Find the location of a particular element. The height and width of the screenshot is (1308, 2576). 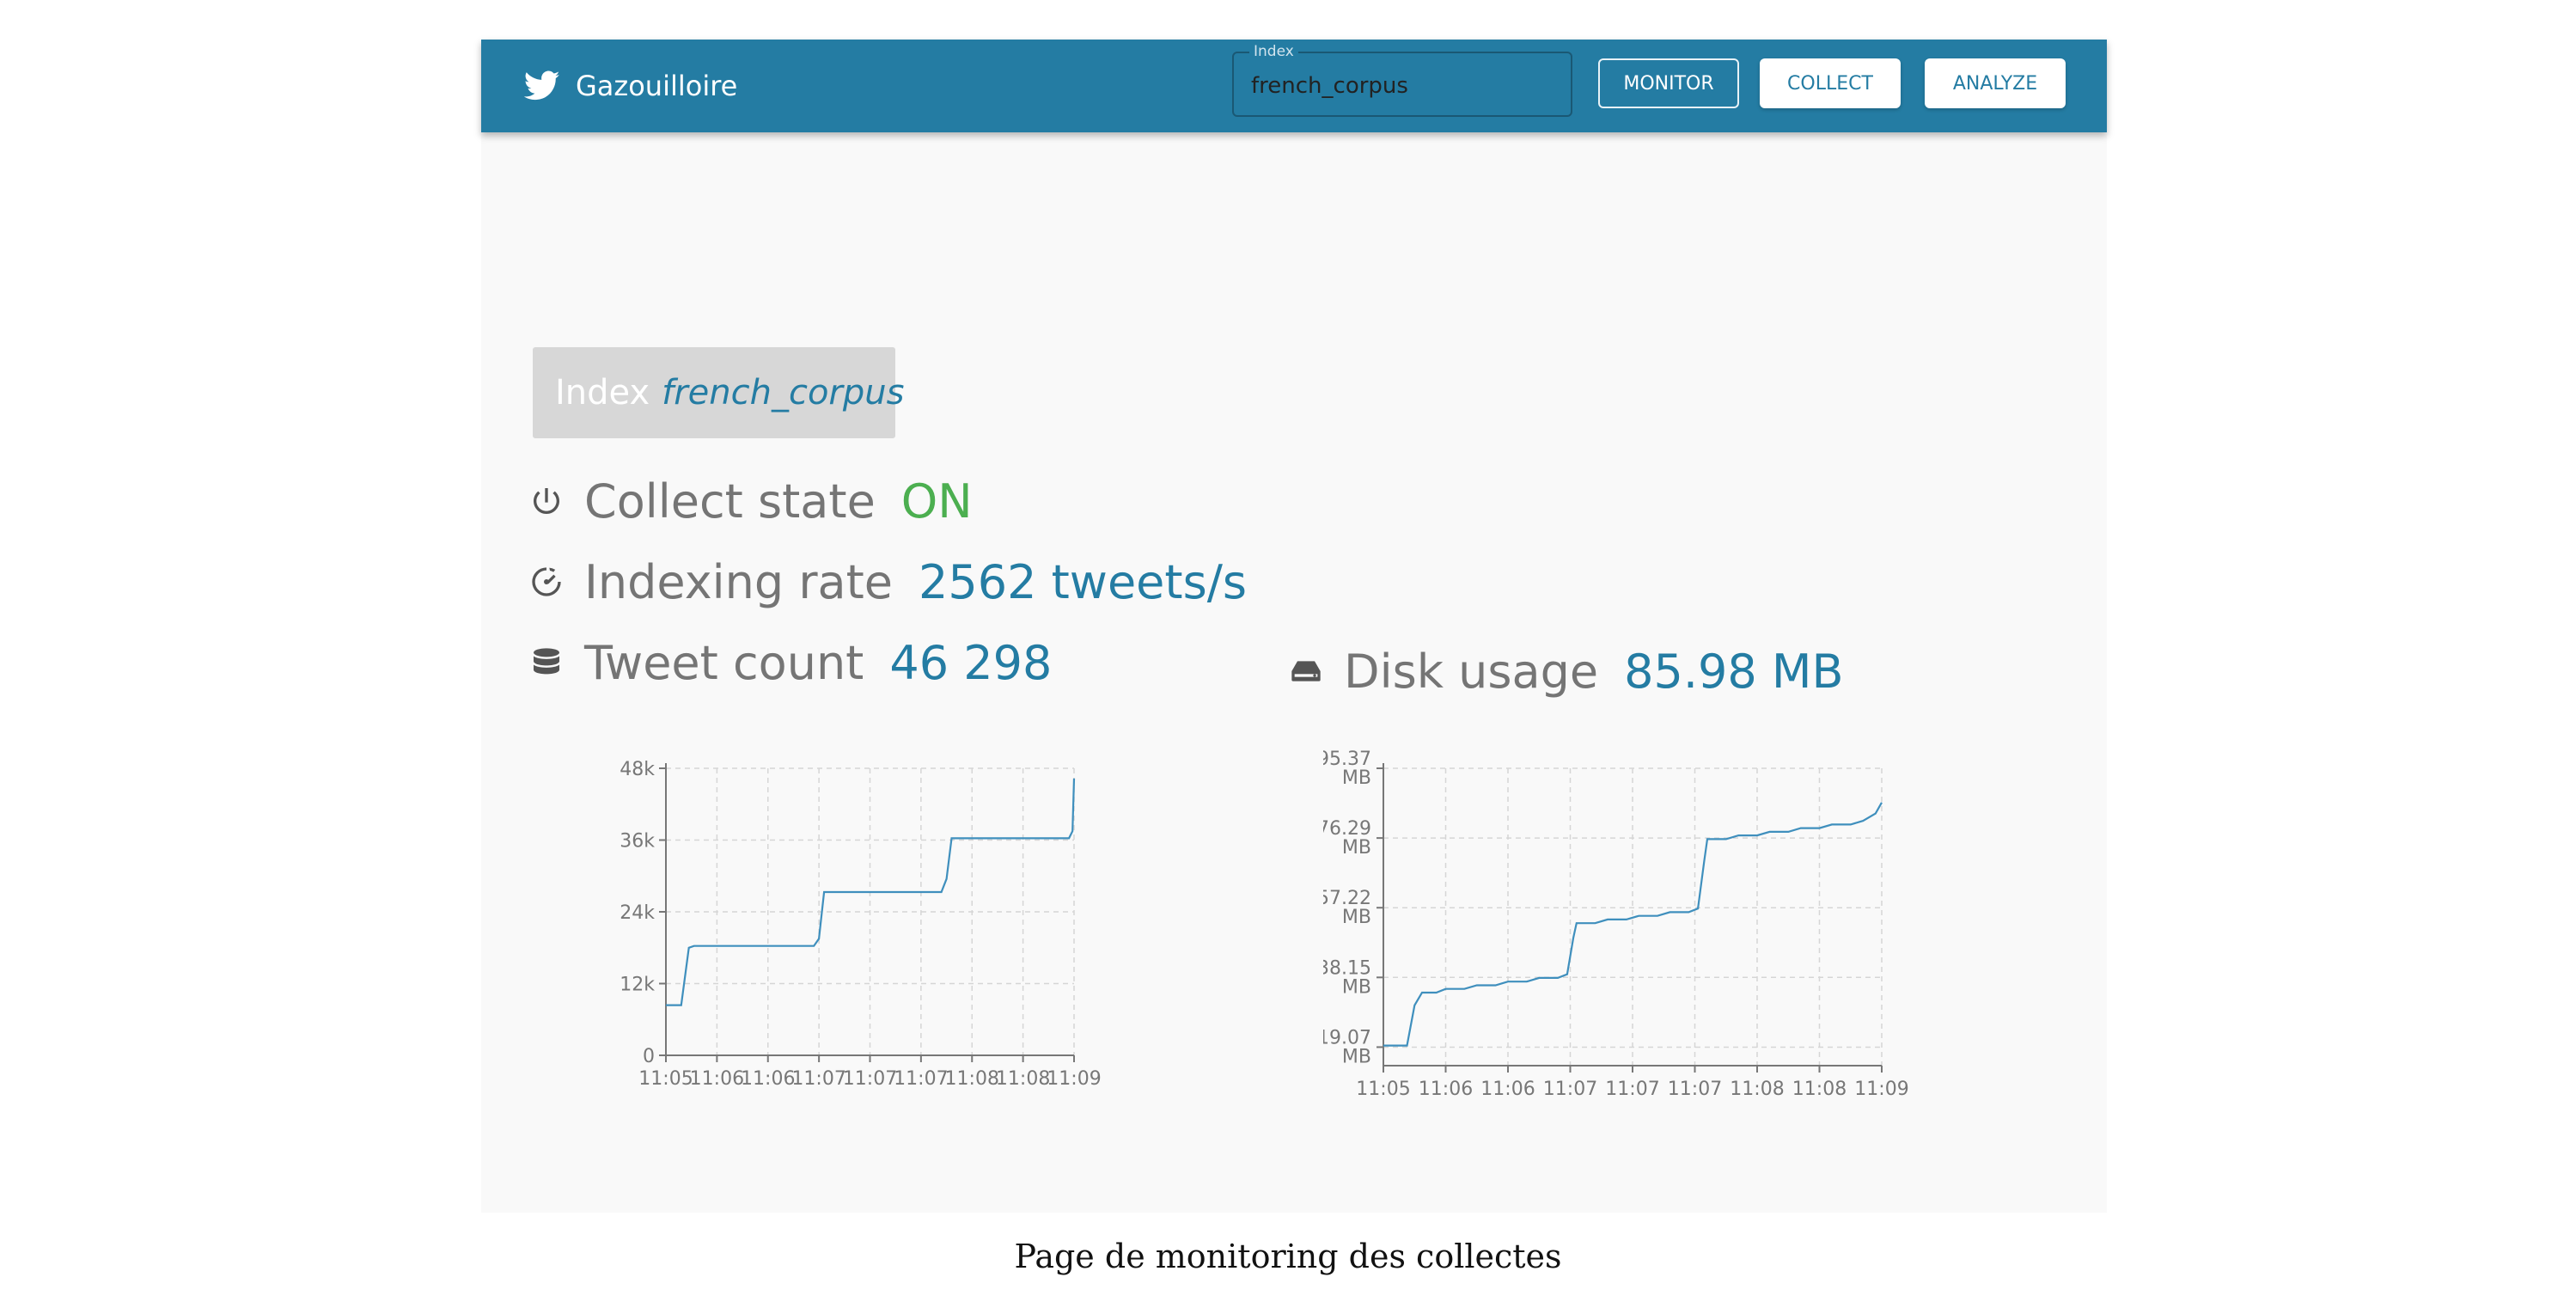

app-title: Gazouilloire is located at coordinates (657, 86).